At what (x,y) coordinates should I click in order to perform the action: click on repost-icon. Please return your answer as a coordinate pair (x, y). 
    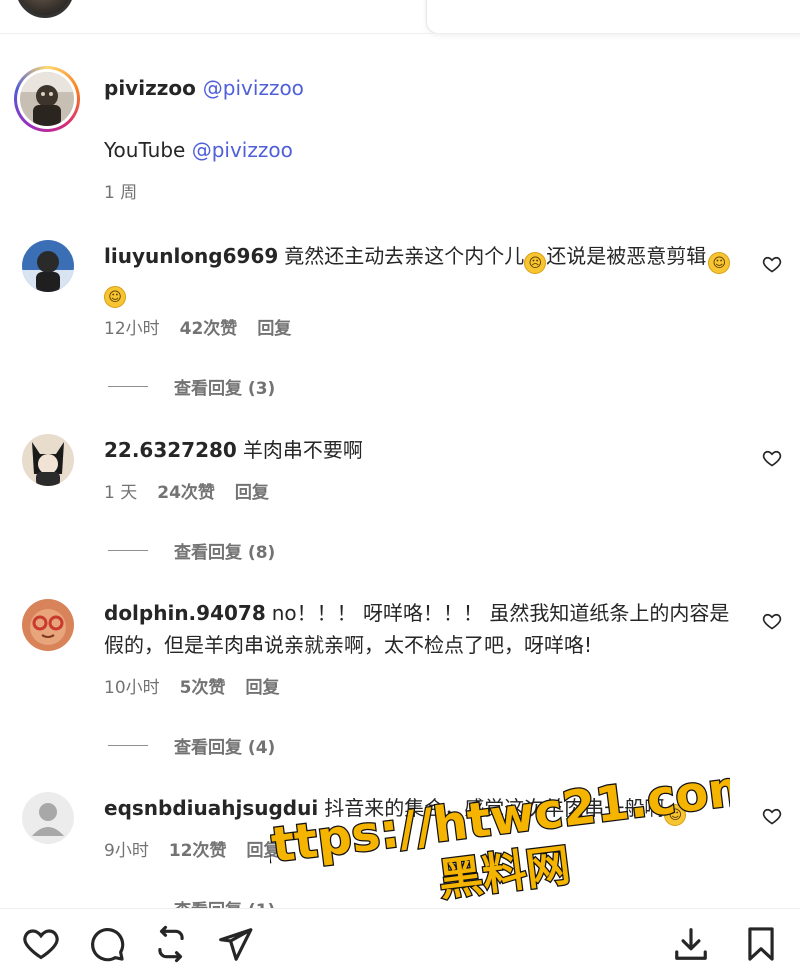
    Looking at the image, I should click on (171, 944).